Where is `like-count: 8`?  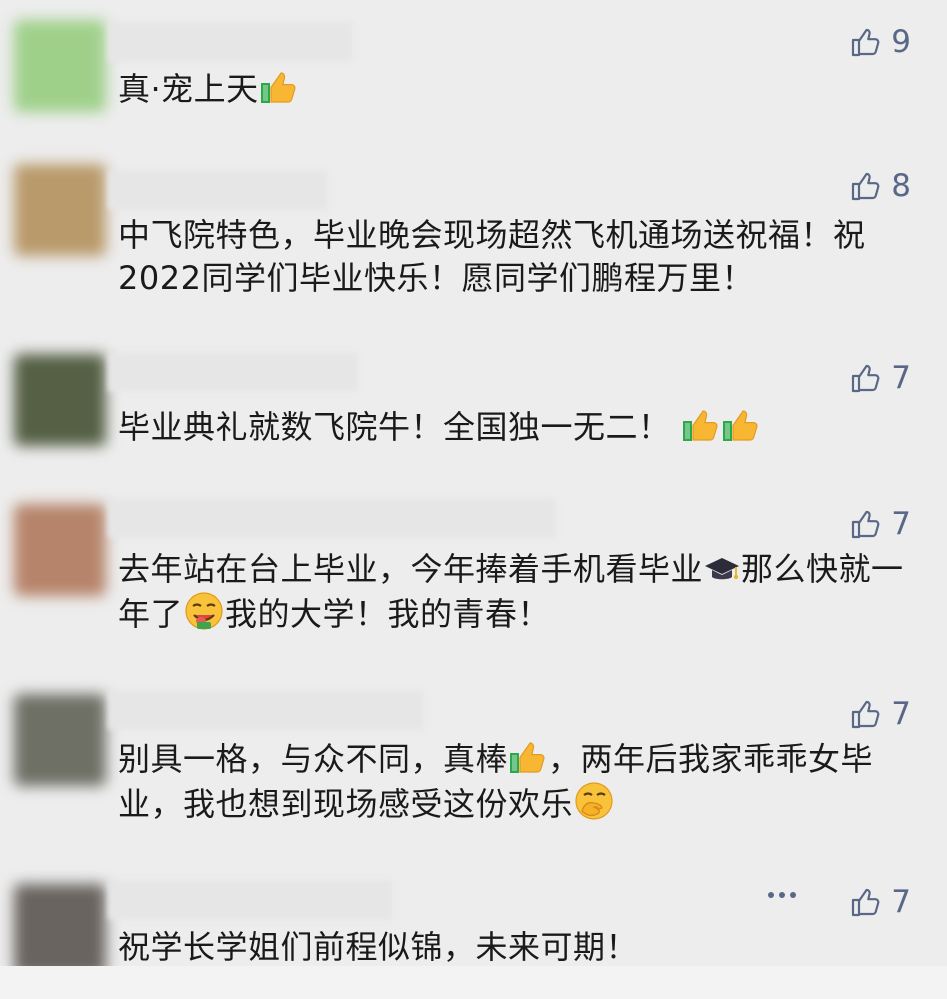
like-count: 8 is located at coordinates (901, 186).